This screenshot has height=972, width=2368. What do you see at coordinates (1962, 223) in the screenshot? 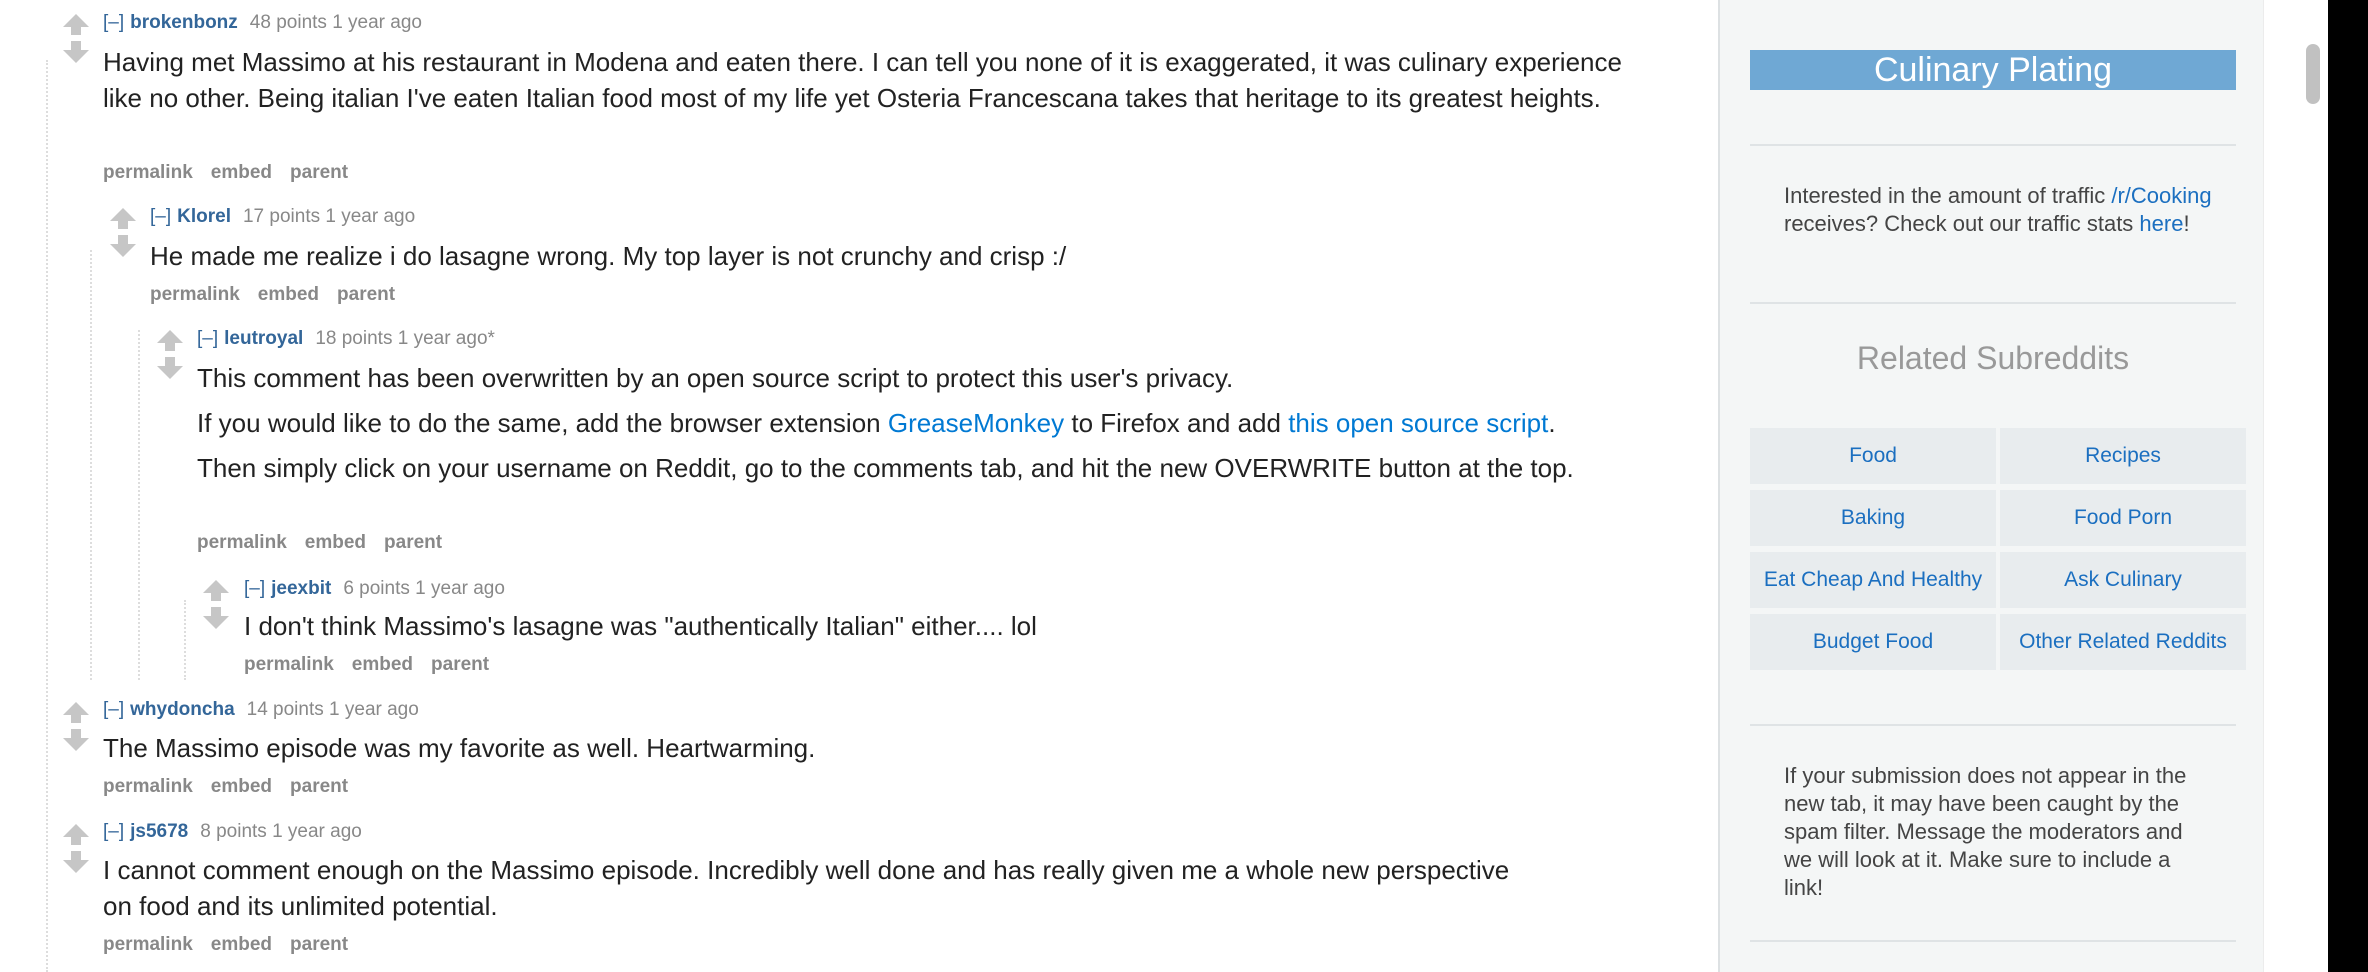
I see `text-fragment: receives? Check out our traffic stats` at bounding box center [1962, 223].